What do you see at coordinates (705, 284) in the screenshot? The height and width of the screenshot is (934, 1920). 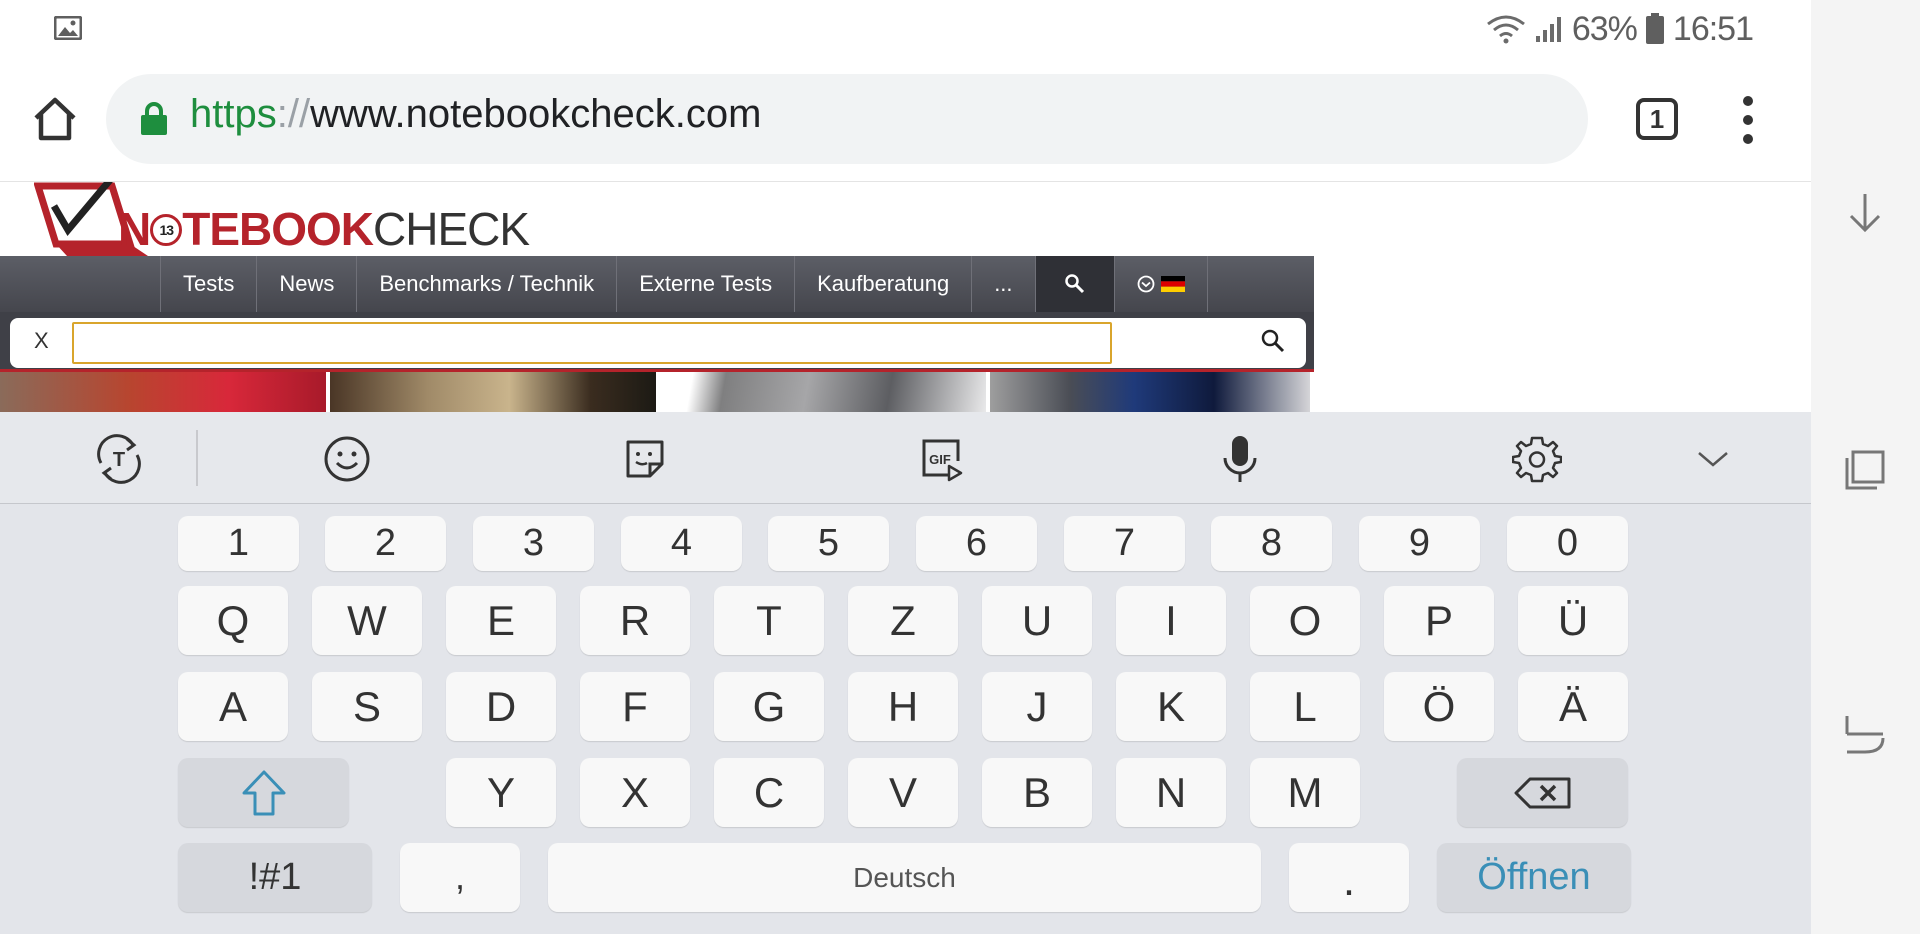 I see `nav-item-externe-tests: Externe Tests` at bounding box center [705, 284].